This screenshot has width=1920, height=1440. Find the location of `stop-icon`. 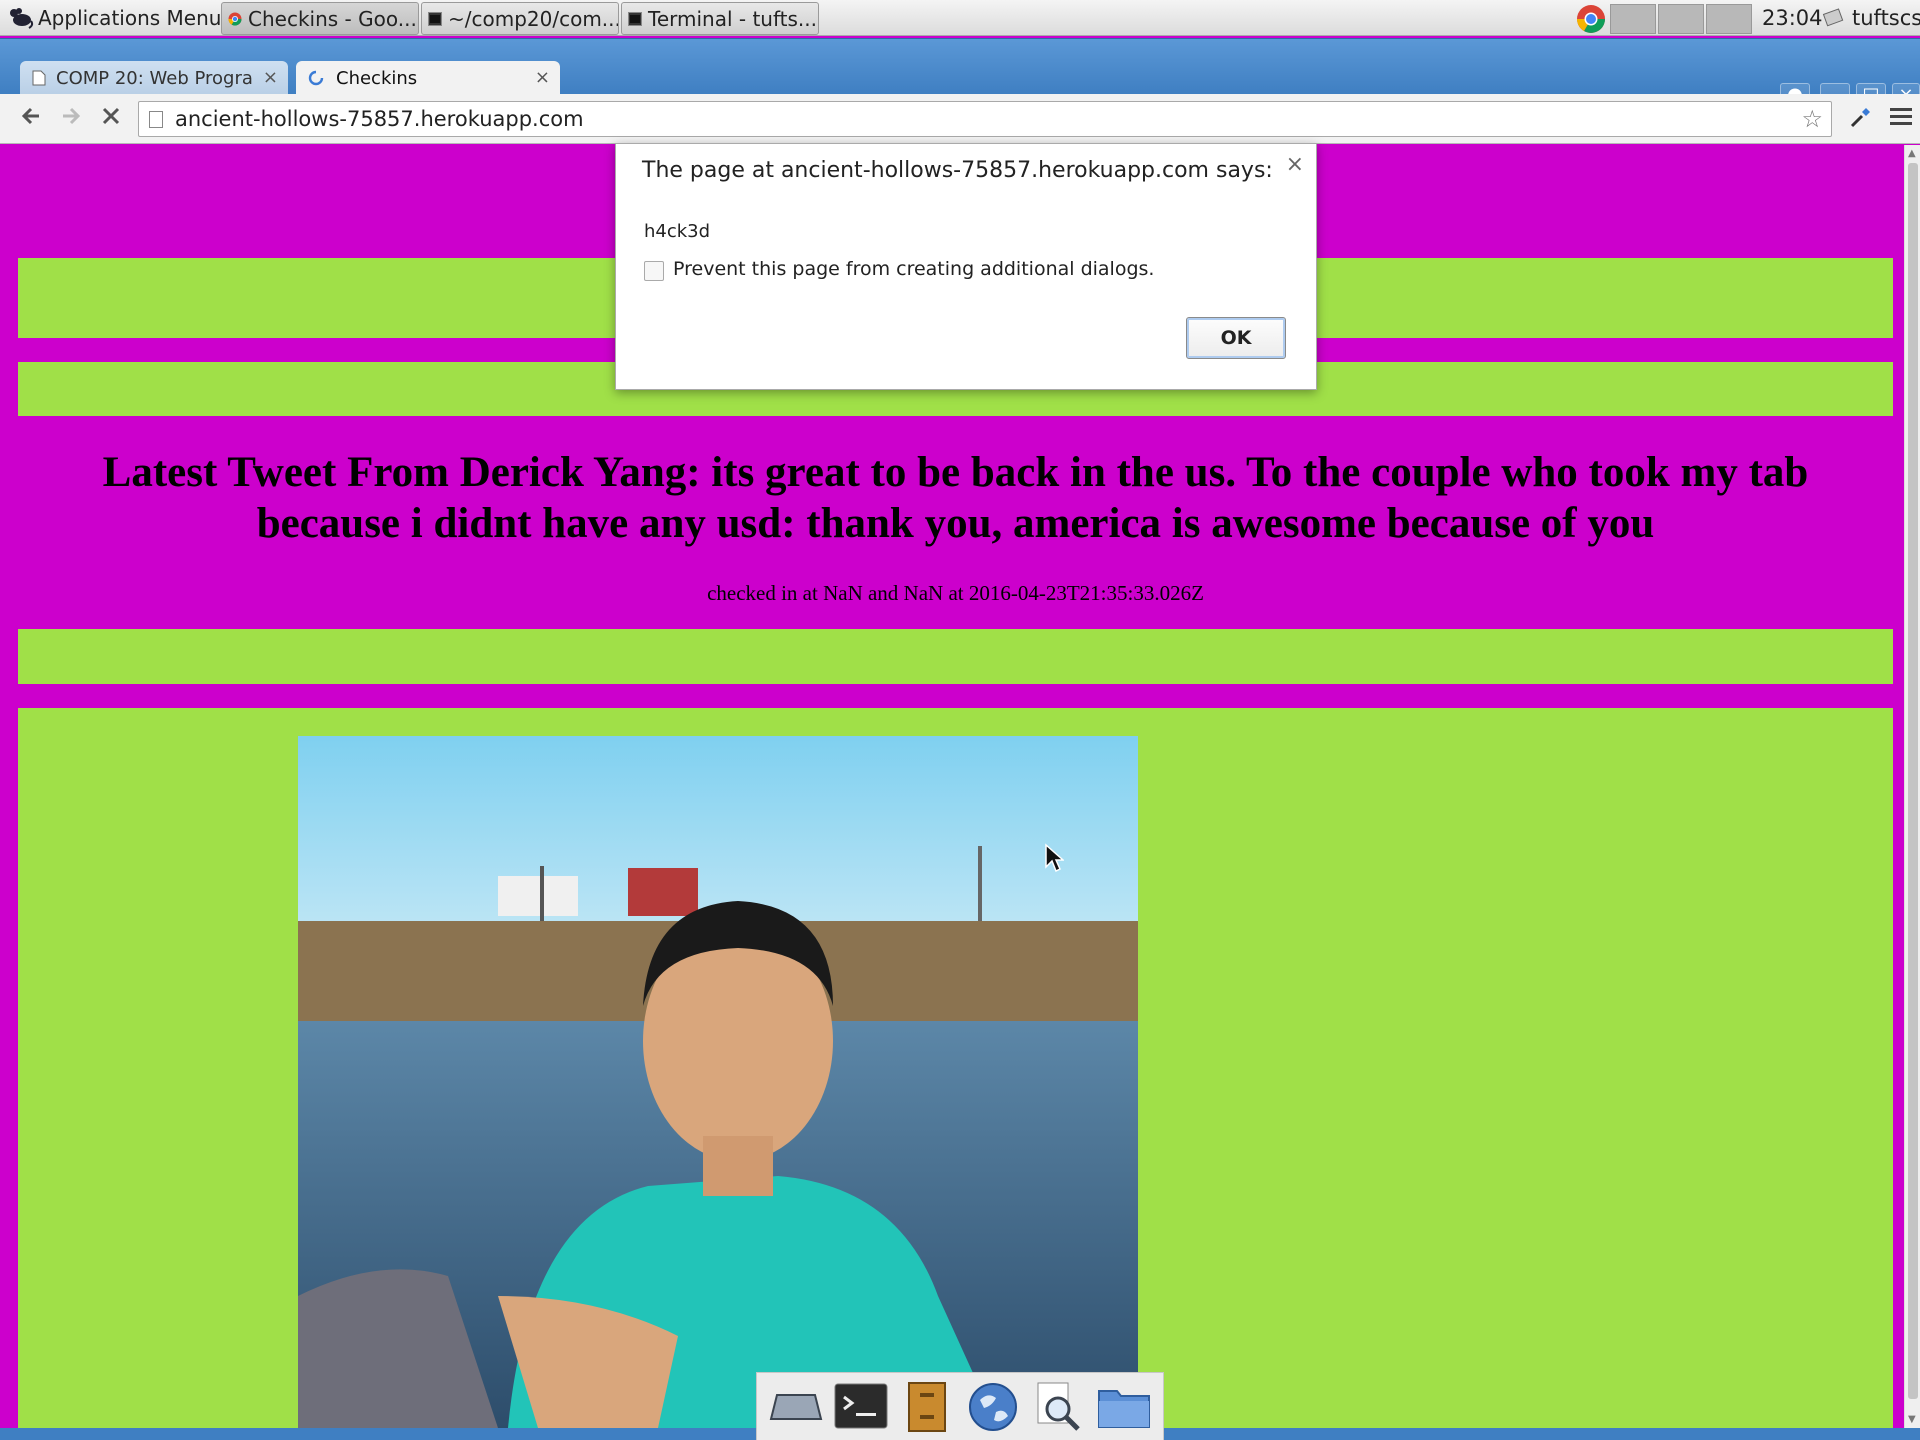

stop-icon is located at coordinates (111, 116).